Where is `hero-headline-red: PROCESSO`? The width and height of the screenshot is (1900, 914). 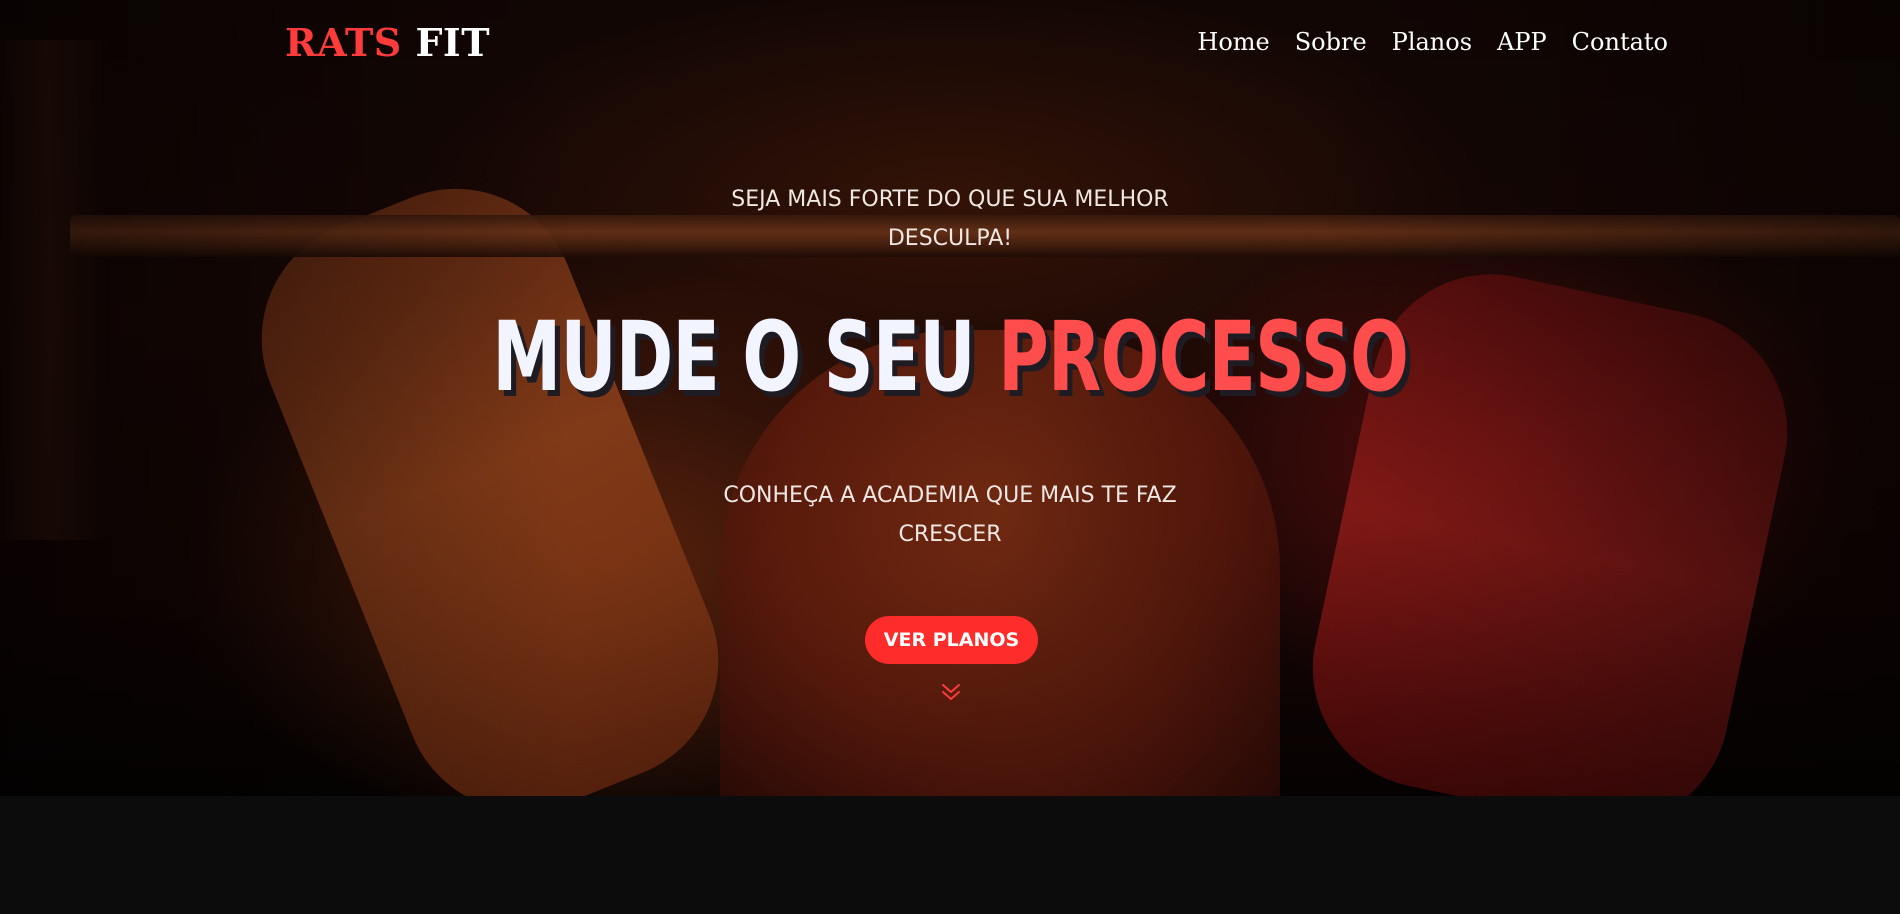
hero-headline-red: PROCESSO is located at coordinates (1203, 357).